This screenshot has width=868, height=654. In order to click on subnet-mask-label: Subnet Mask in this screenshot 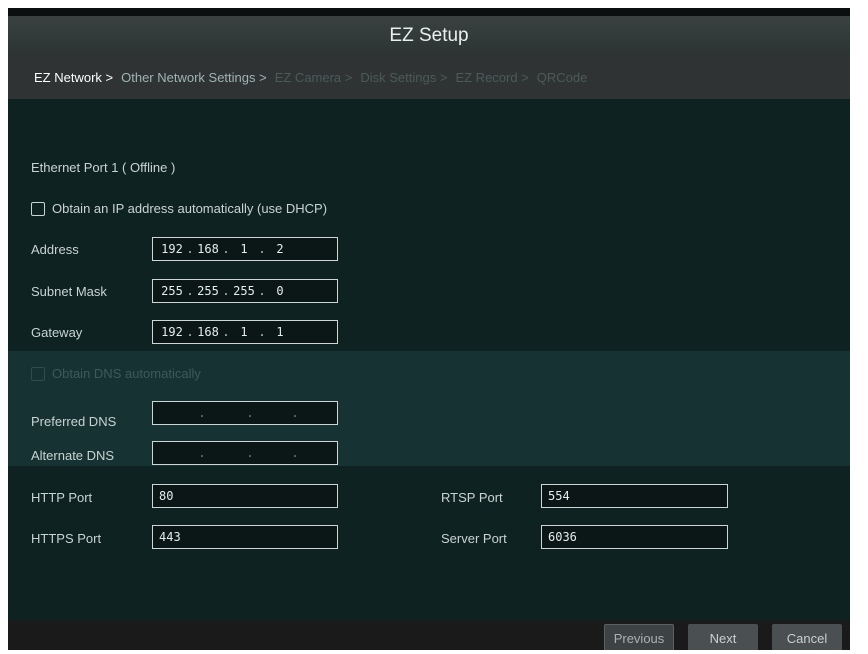, I will do `click(69, 291)`.